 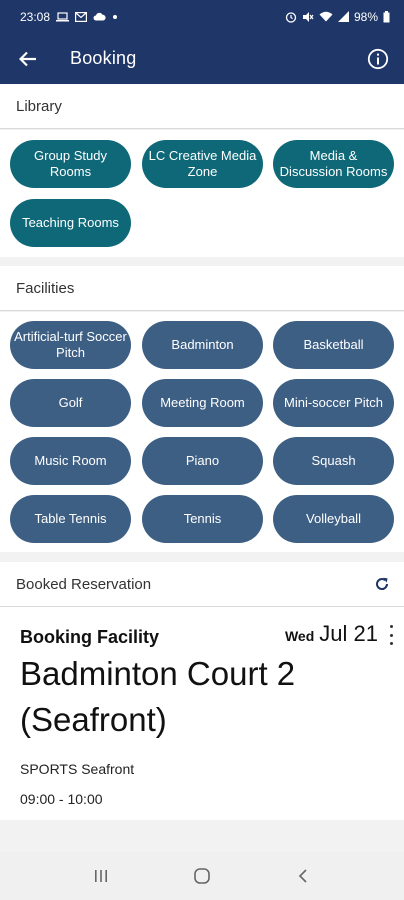 What do you see at coordinates (386, 16) in the screenshot?
I see `battery-icon` at bounding box center [386, 16].